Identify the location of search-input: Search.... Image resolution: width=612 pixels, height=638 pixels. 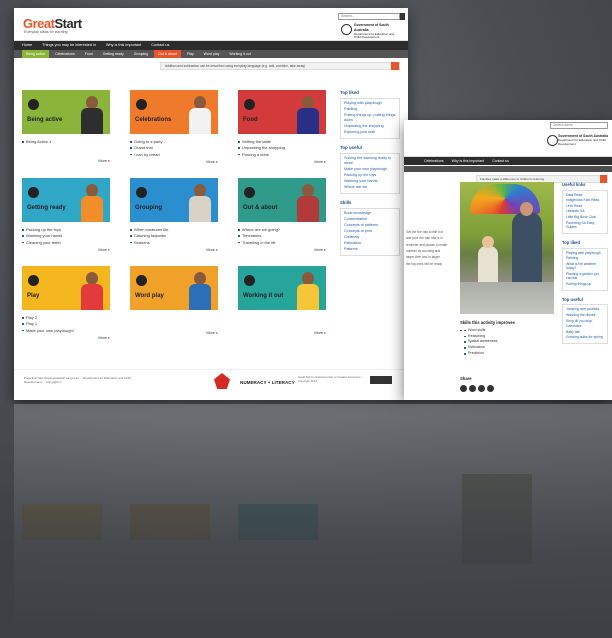
(369, 16).